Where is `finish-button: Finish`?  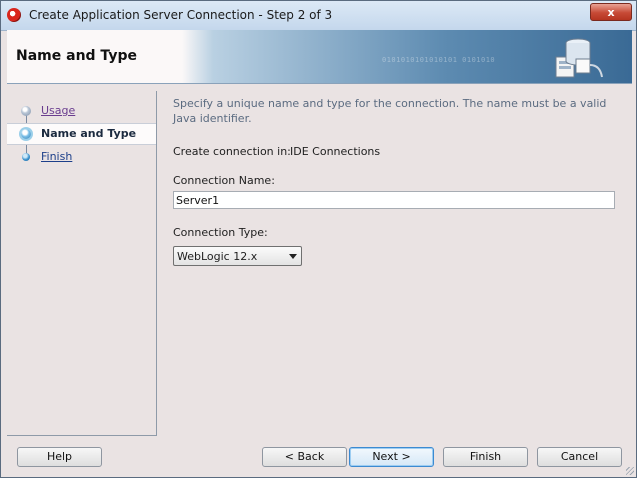
finish-button: Finish is located at coordinates (485, 457).